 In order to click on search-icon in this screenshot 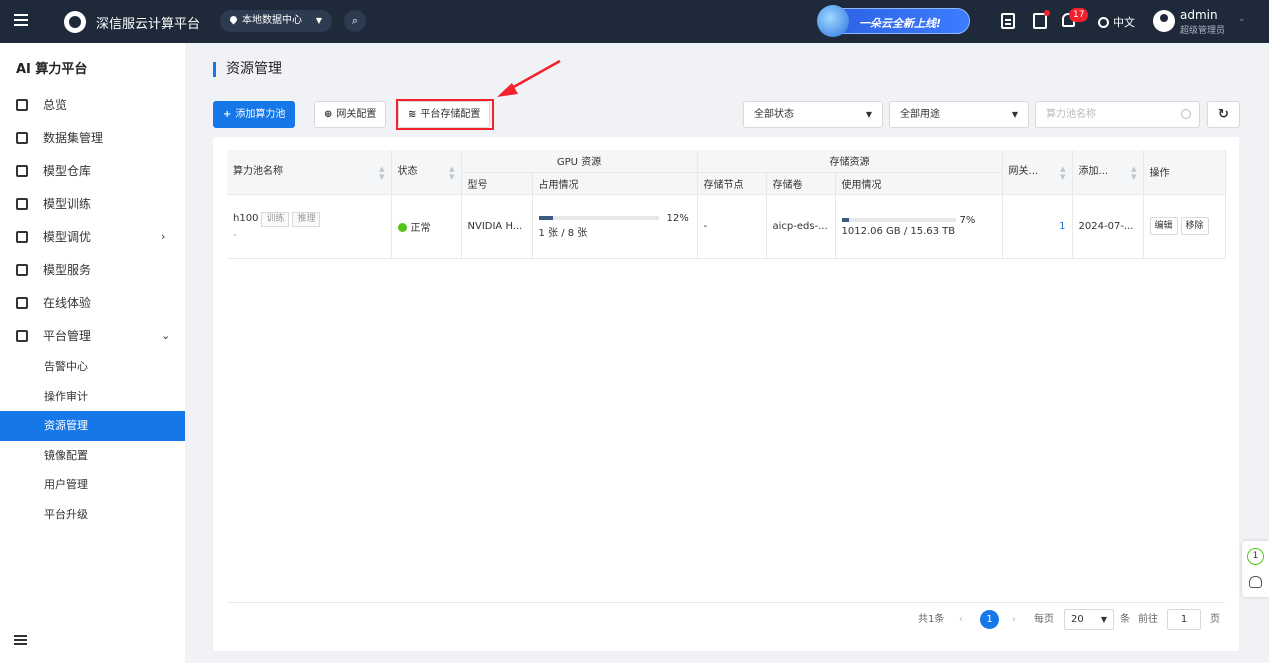, I will do `click(1186, 114)`.